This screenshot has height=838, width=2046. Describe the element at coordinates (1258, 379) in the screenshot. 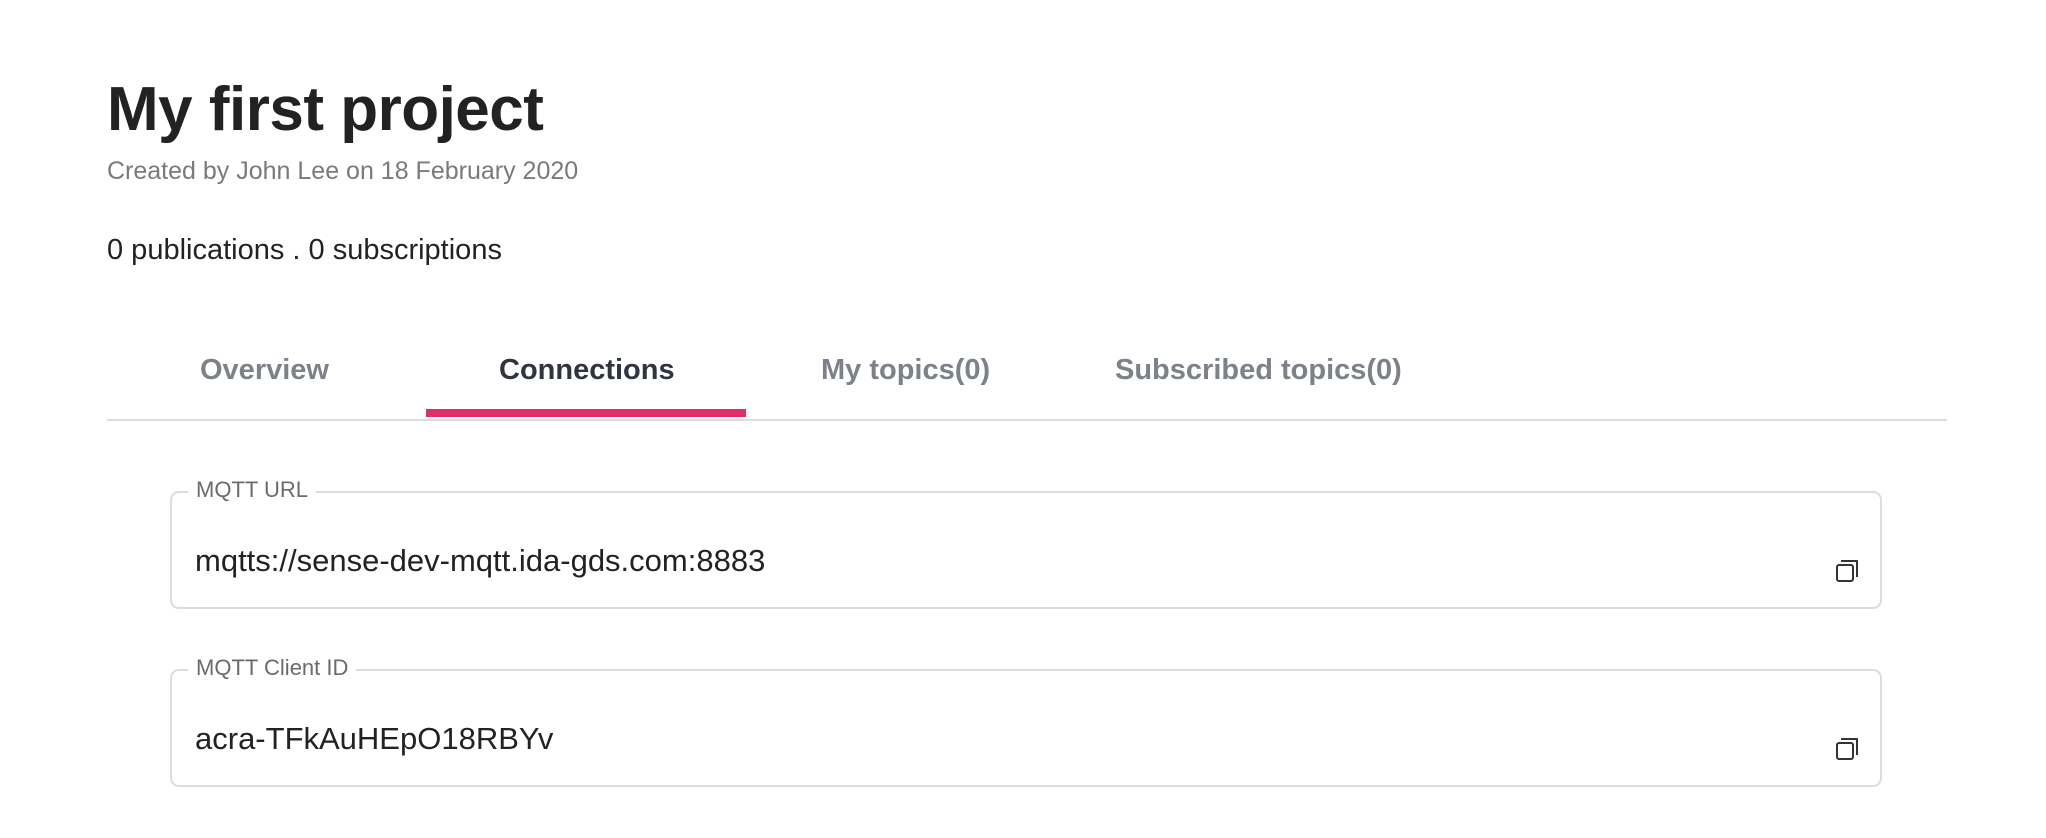

I see `tab-subscribed-topics: Subscribed topics(0)` at that location.